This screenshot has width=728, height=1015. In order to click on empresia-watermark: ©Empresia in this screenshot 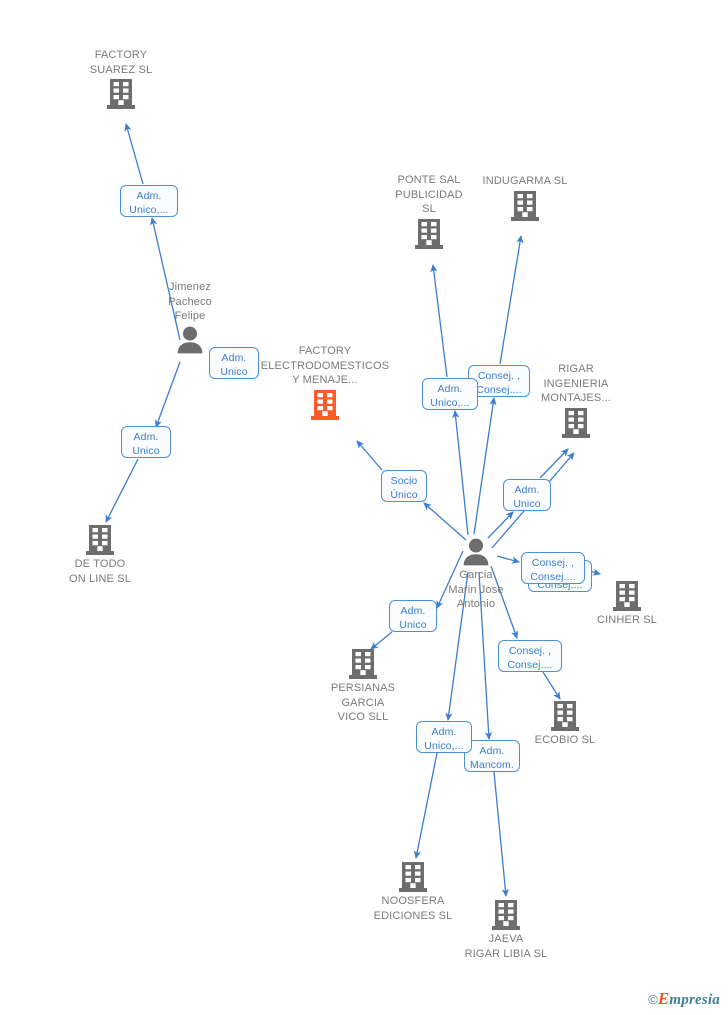, I will do `click(684, 999)`.